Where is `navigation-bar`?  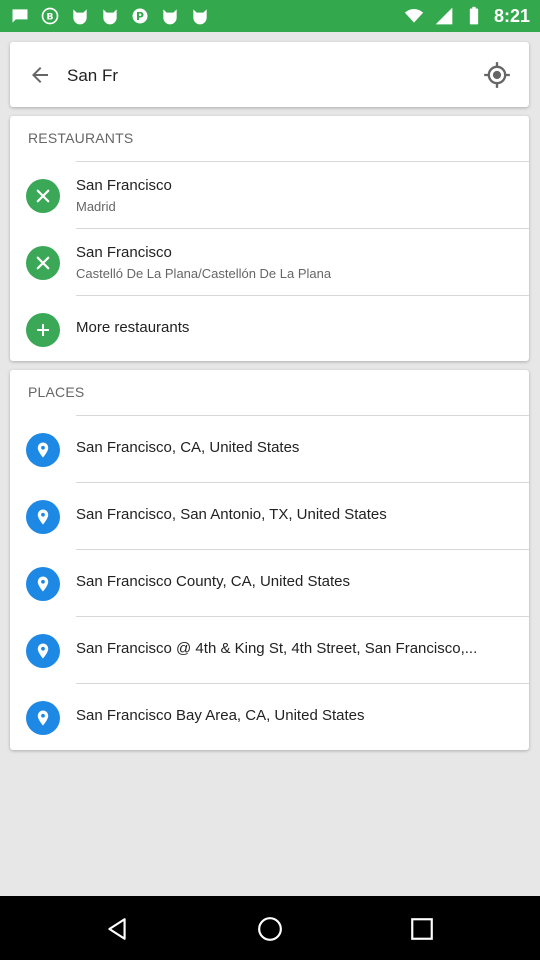
navigation-bar is located at coordinates (270, 928).